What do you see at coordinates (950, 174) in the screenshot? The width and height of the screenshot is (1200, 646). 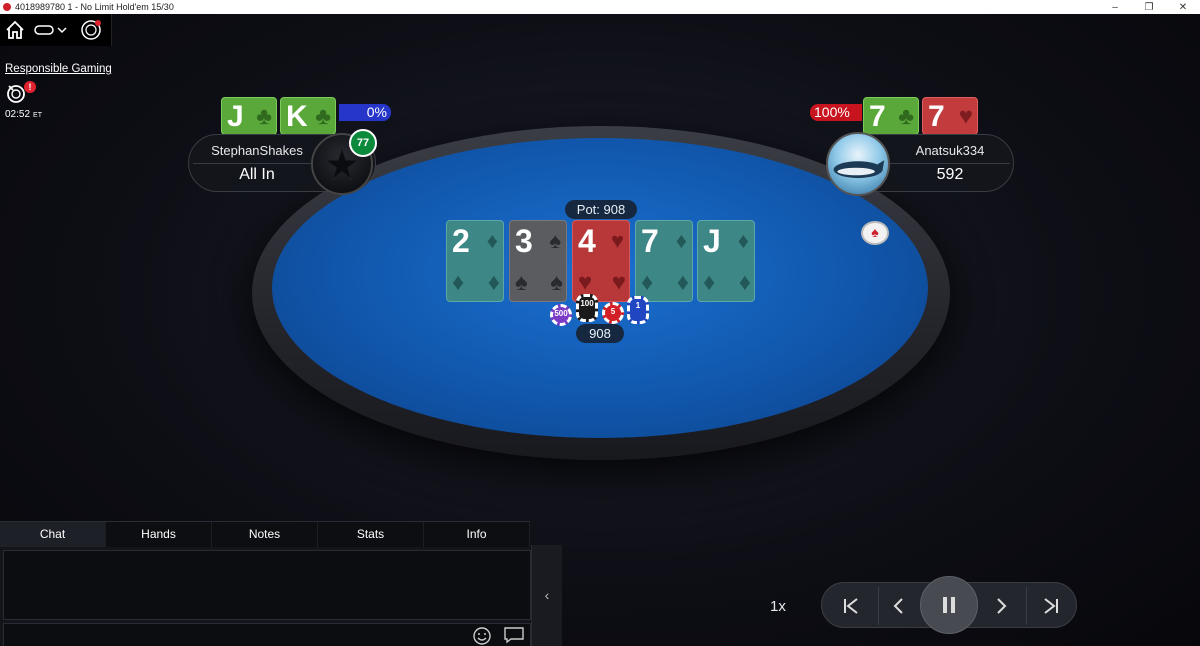 I see `right-player-stack: 592` at bounding box center [950, 174].